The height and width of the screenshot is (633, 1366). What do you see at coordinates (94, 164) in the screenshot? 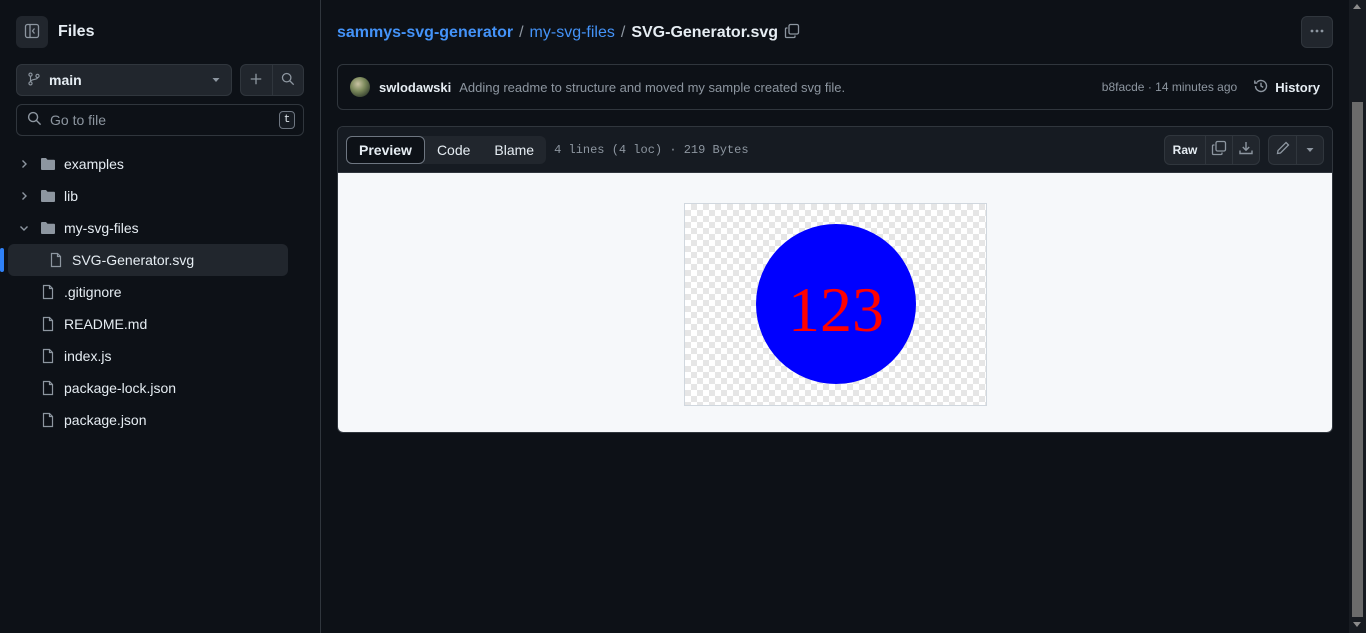
I see `tree-item-label: examples` at bounding box center [94, 164].